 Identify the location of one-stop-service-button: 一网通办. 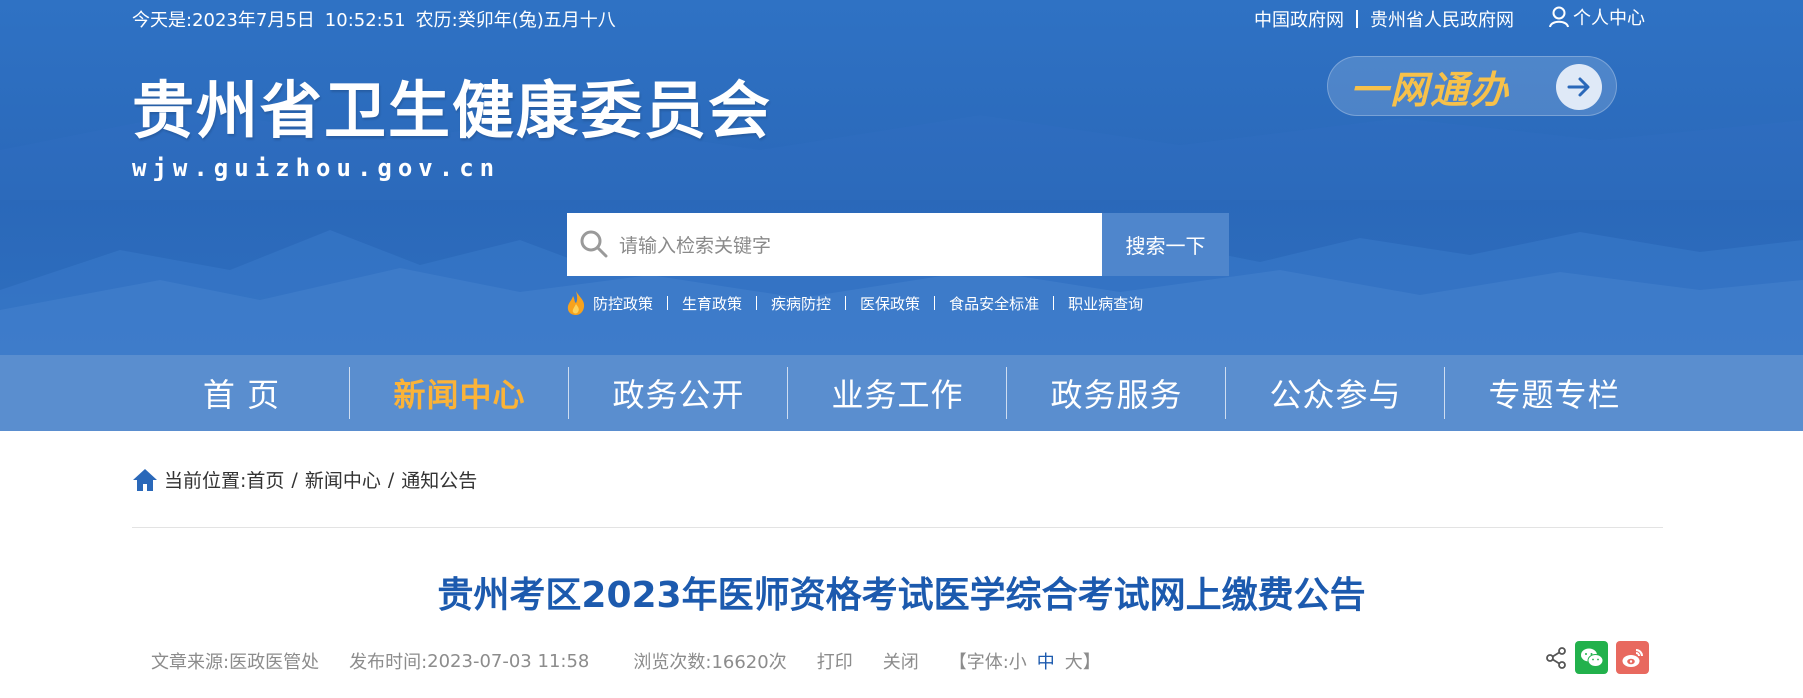
(1472, 86).